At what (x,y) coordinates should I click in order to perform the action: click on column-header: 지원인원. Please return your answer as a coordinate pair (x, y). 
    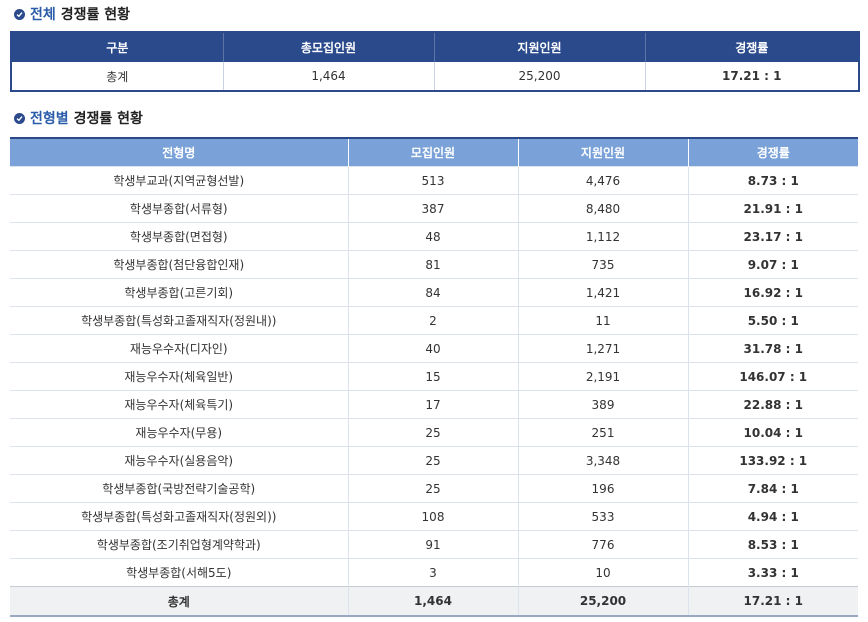
    Looking at the image, I should click on (539, 47).